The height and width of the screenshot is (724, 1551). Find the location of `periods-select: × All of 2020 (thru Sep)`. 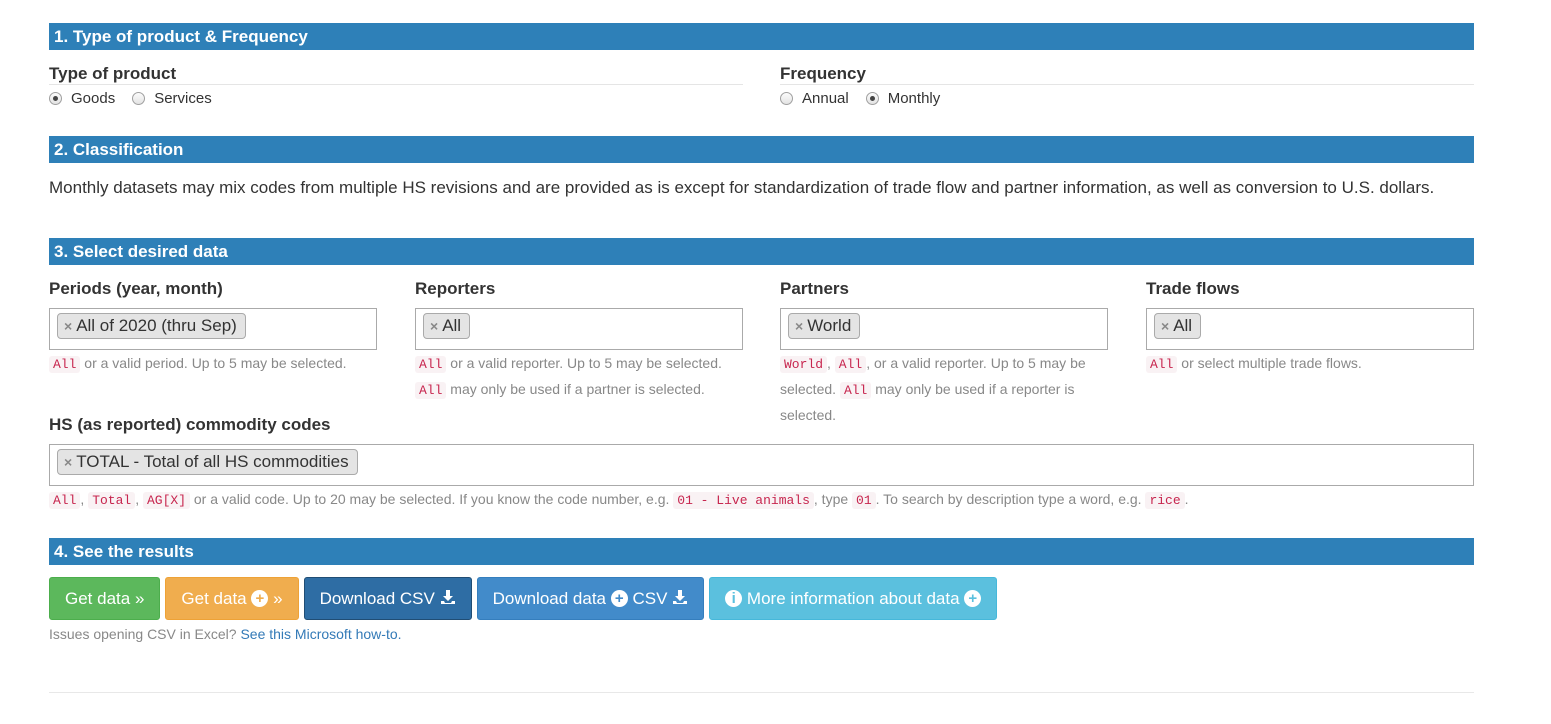

periods-select: × All of 2020 (thru Sep) is located at coordinates (213, 329).